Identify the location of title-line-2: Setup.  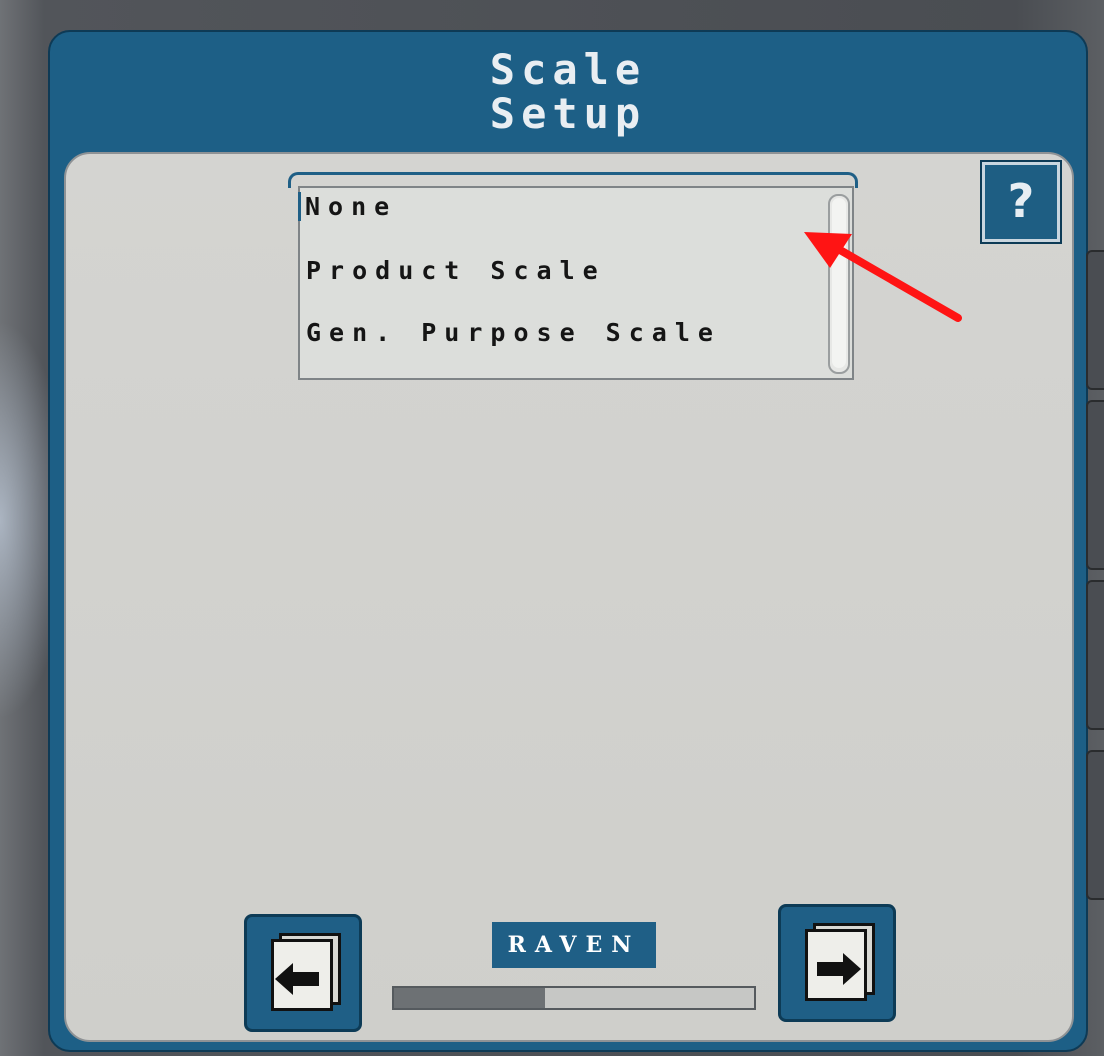
(568, 113).